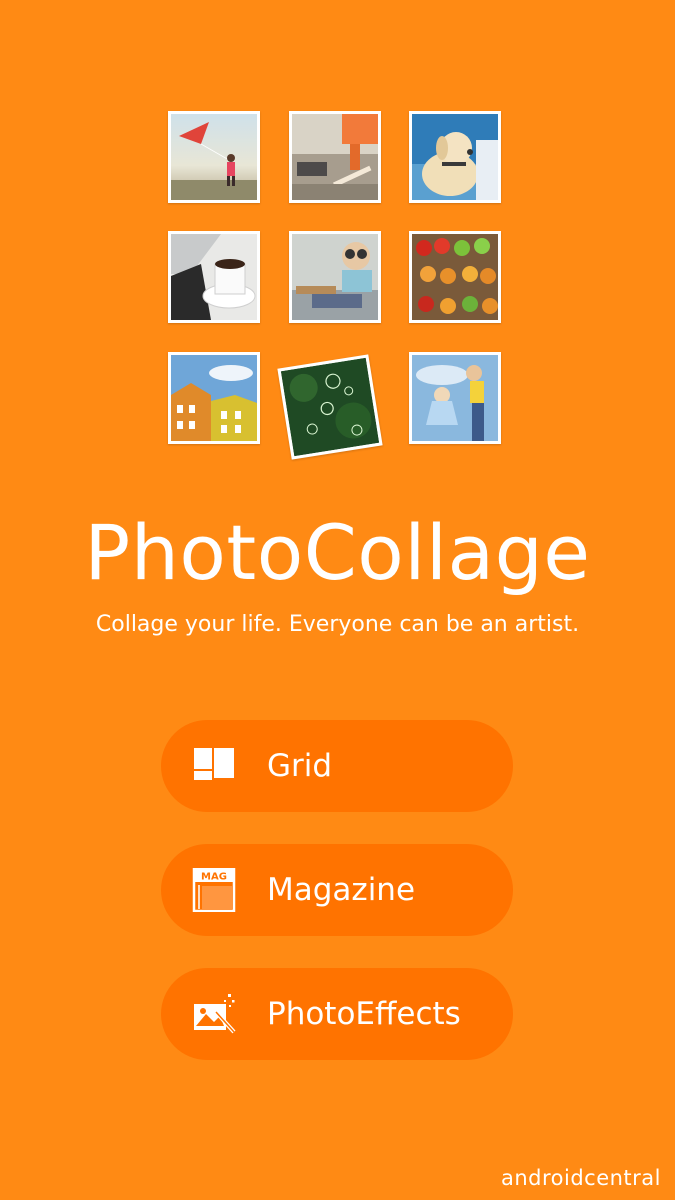  I want to click on photoeffects-button: PhotoEffects, so click(337, 1014).